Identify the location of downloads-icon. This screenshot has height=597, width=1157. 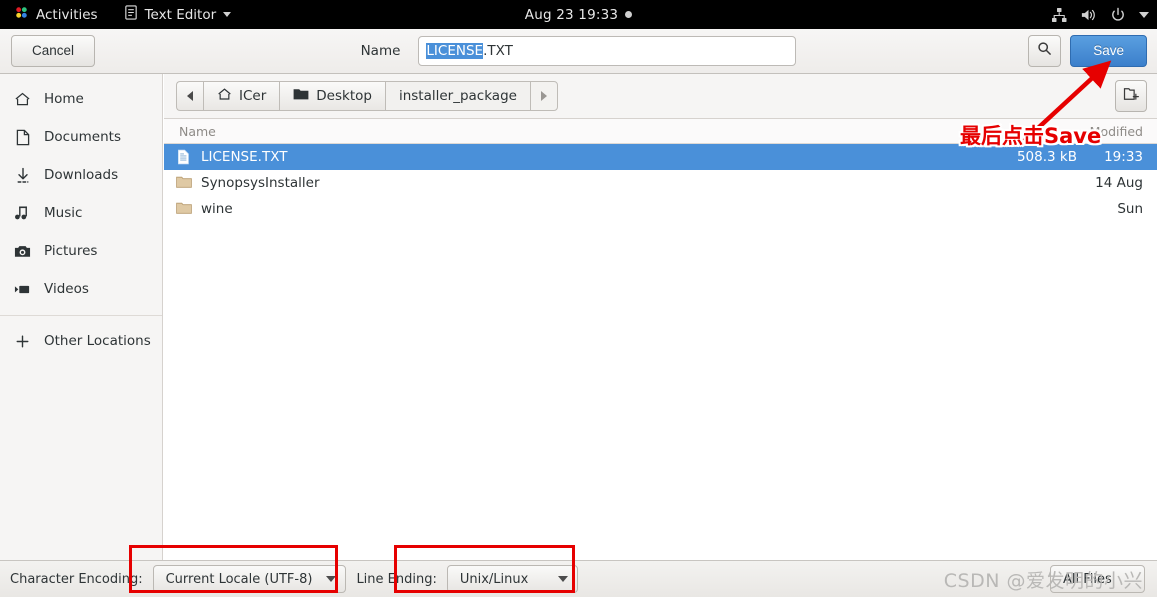
(22, 175).